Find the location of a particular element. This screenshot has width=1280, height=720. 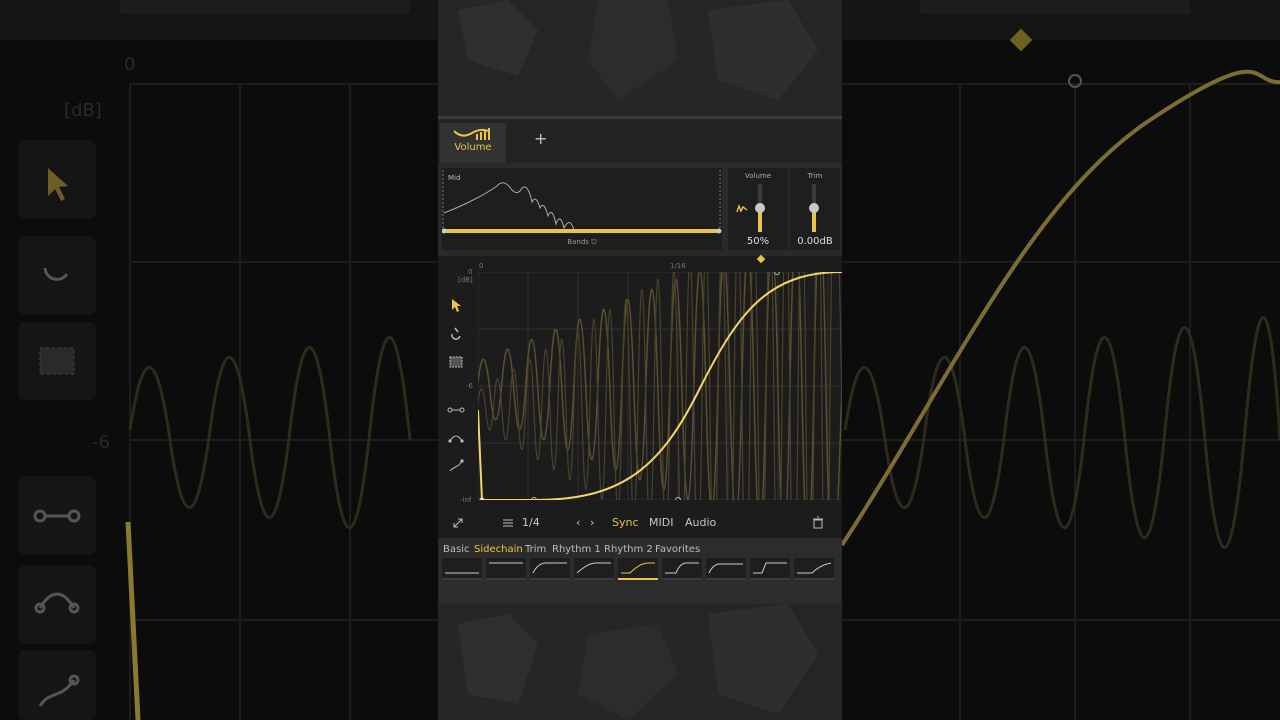

top-backdrop is located at coordinates (640, 58).